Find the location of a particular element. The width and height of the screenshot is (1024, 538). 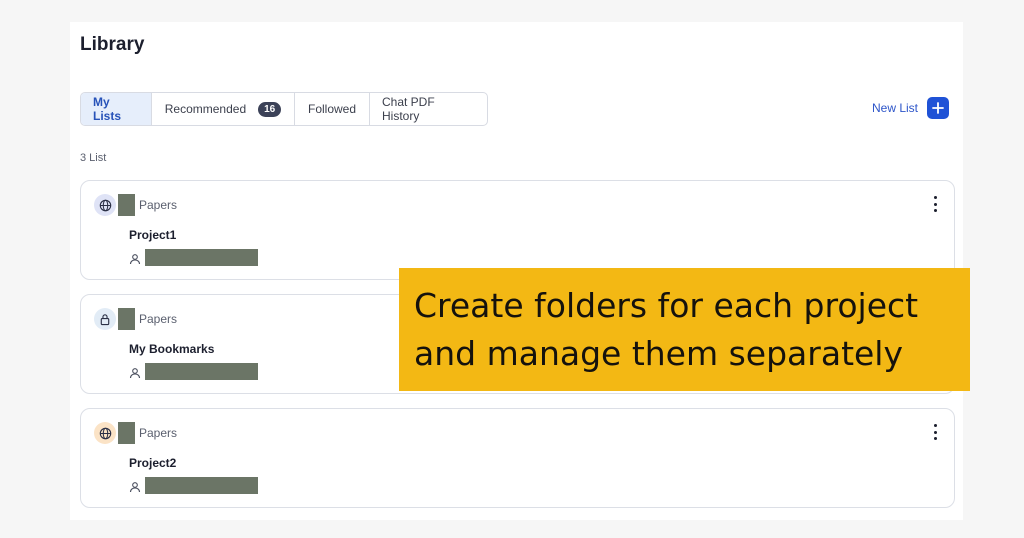

list-count: 3 List is located at coordinates (93, 158).